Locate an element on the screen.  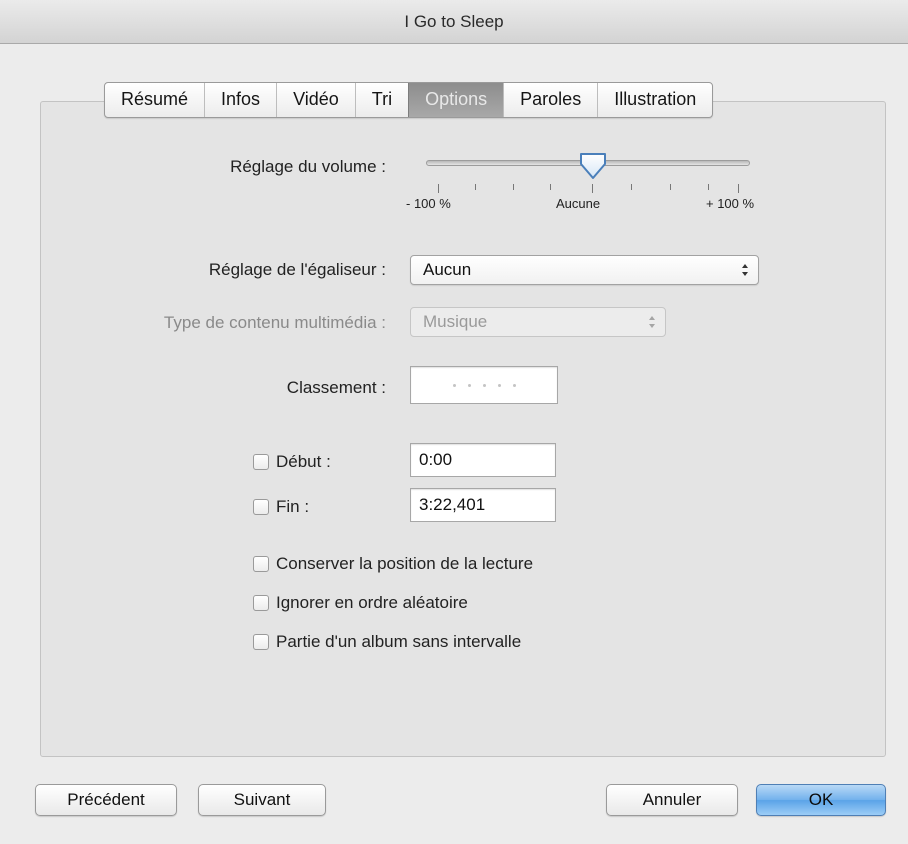
start-label: Début : is located at coordinates (303, 461).